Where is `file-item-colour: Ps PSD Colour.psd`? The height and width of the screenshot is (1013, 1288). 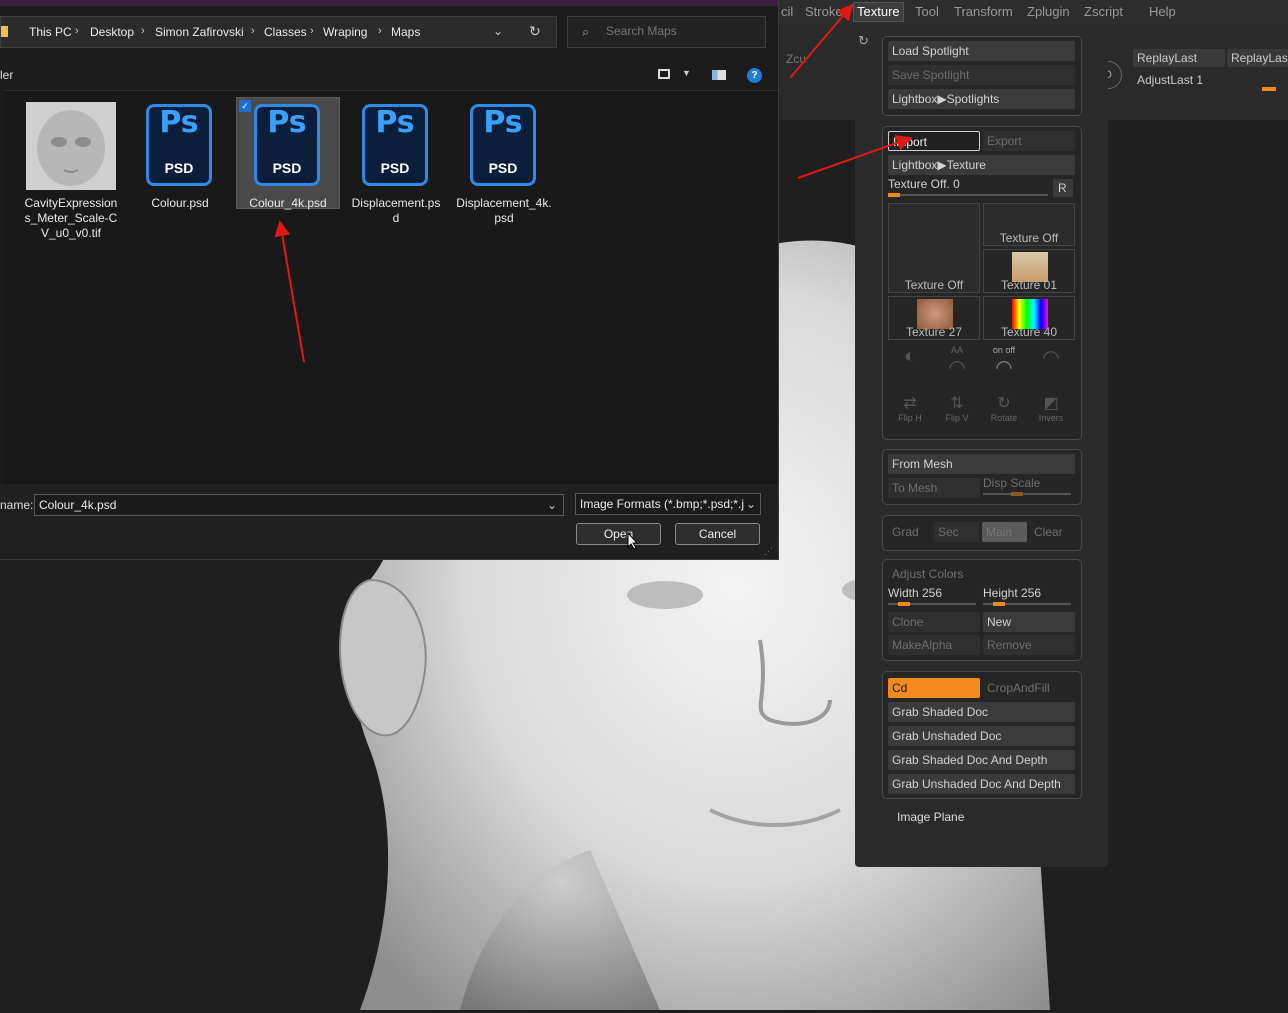
file-item-colour: Ps PSD Colour.psd is located at coordinates (180, 154).